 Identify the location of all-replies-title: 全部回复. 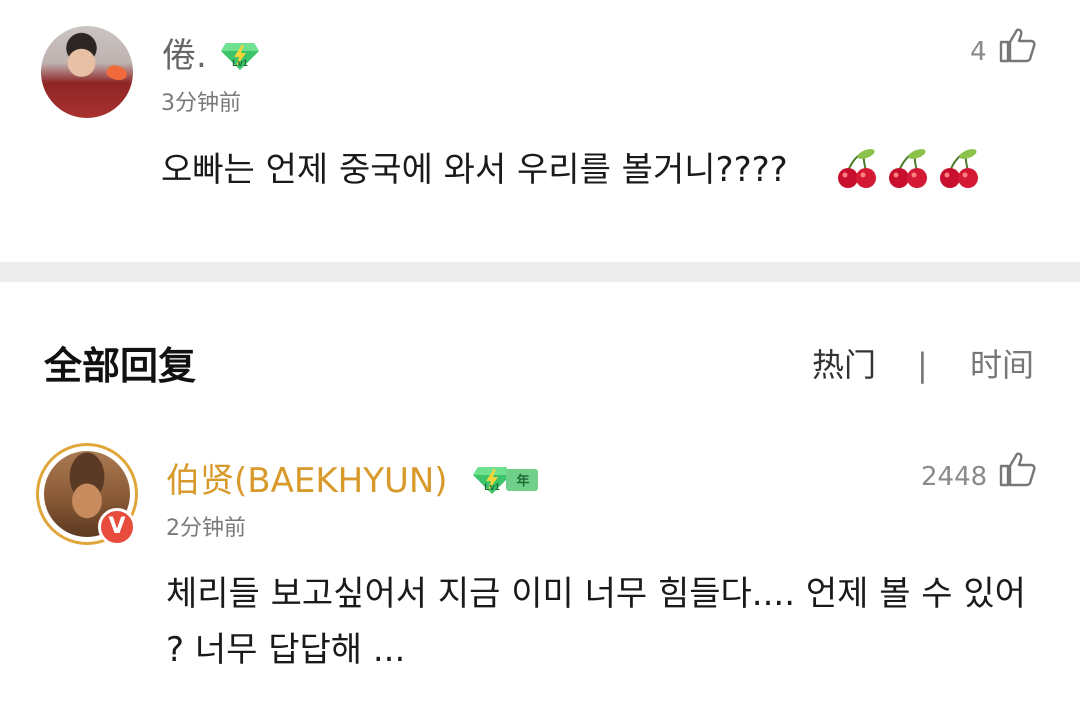
(120, 366).